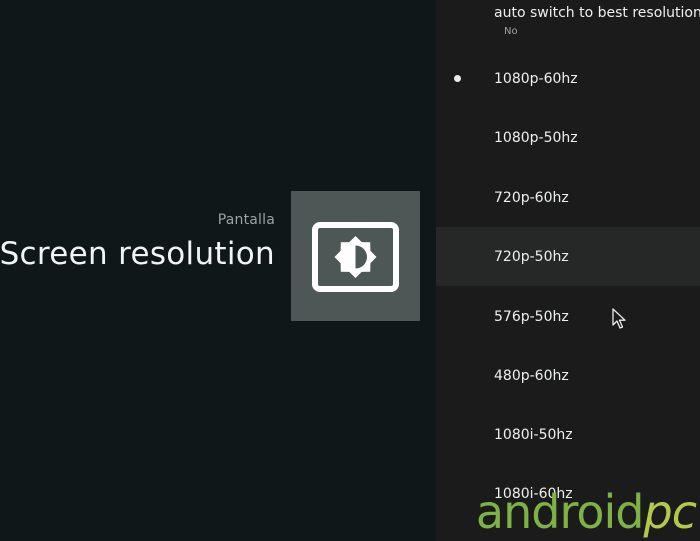  I want to click on option-label: 480p-60hz, so click(531, 375).